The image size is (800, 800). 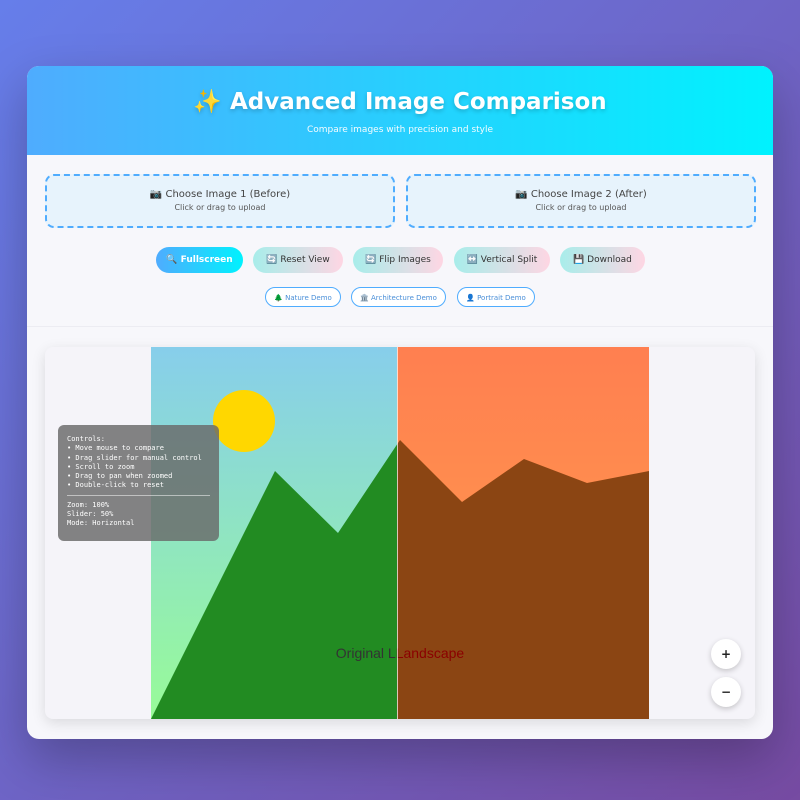 What do you see at coordinates (90, 514) in the screenshot?
I see `slider-status: Slider: 50%` at bounding box center [90, 514].